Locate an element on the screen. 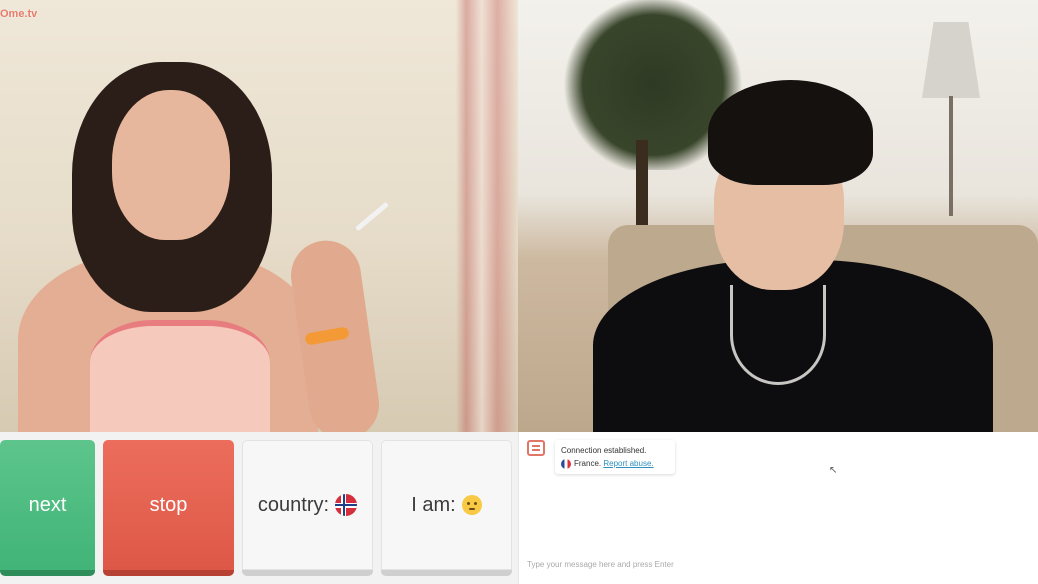  site-logo: Ome.tv is located at coordinates (19, 14).